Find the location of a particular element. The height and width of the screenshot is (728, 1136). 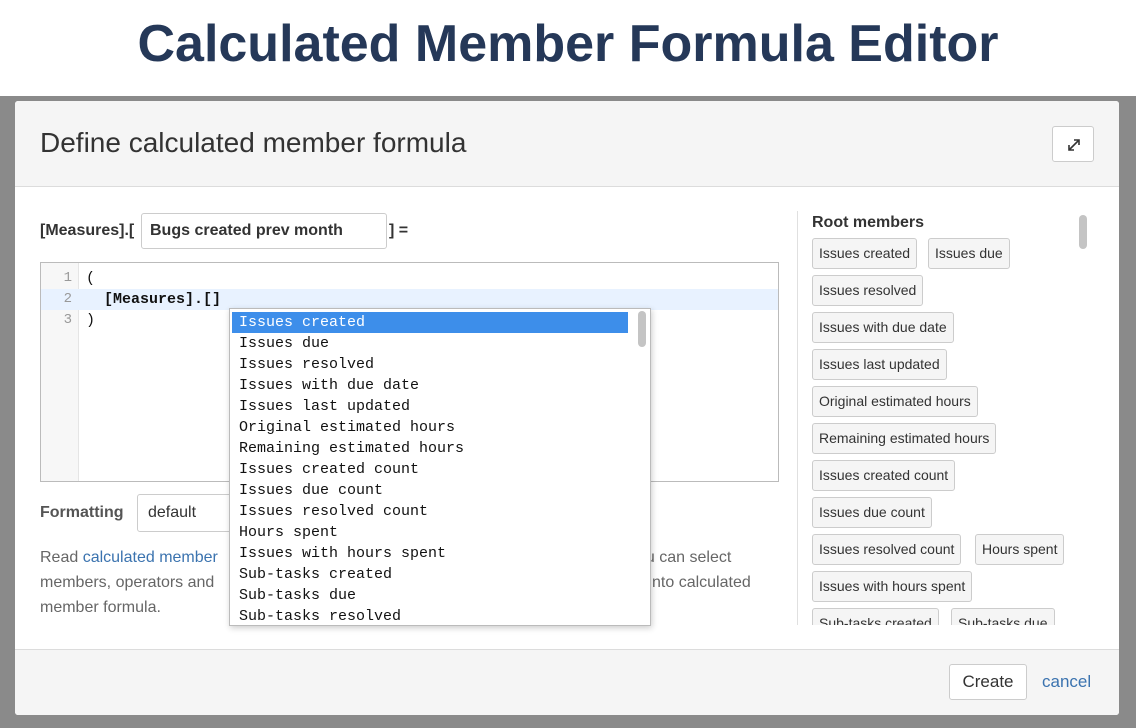

root-member-chip: Remaining estimated hours is located at coordinates (904, 438).